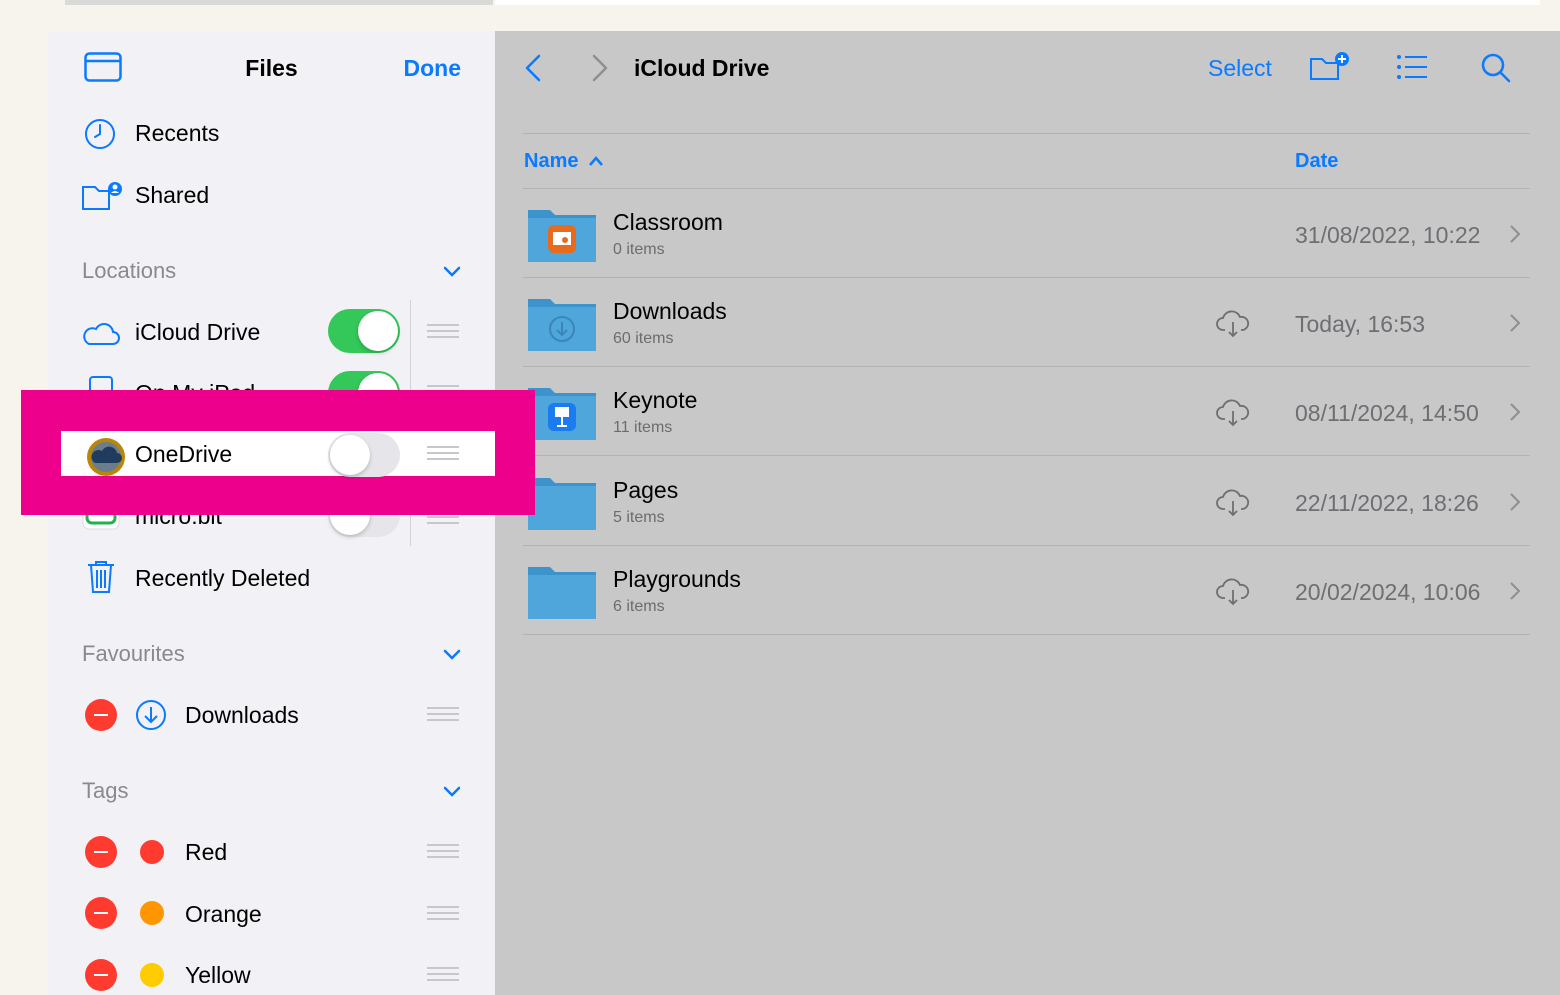  I want to click on file-date: Today, 16:53, so click(1360, 324).